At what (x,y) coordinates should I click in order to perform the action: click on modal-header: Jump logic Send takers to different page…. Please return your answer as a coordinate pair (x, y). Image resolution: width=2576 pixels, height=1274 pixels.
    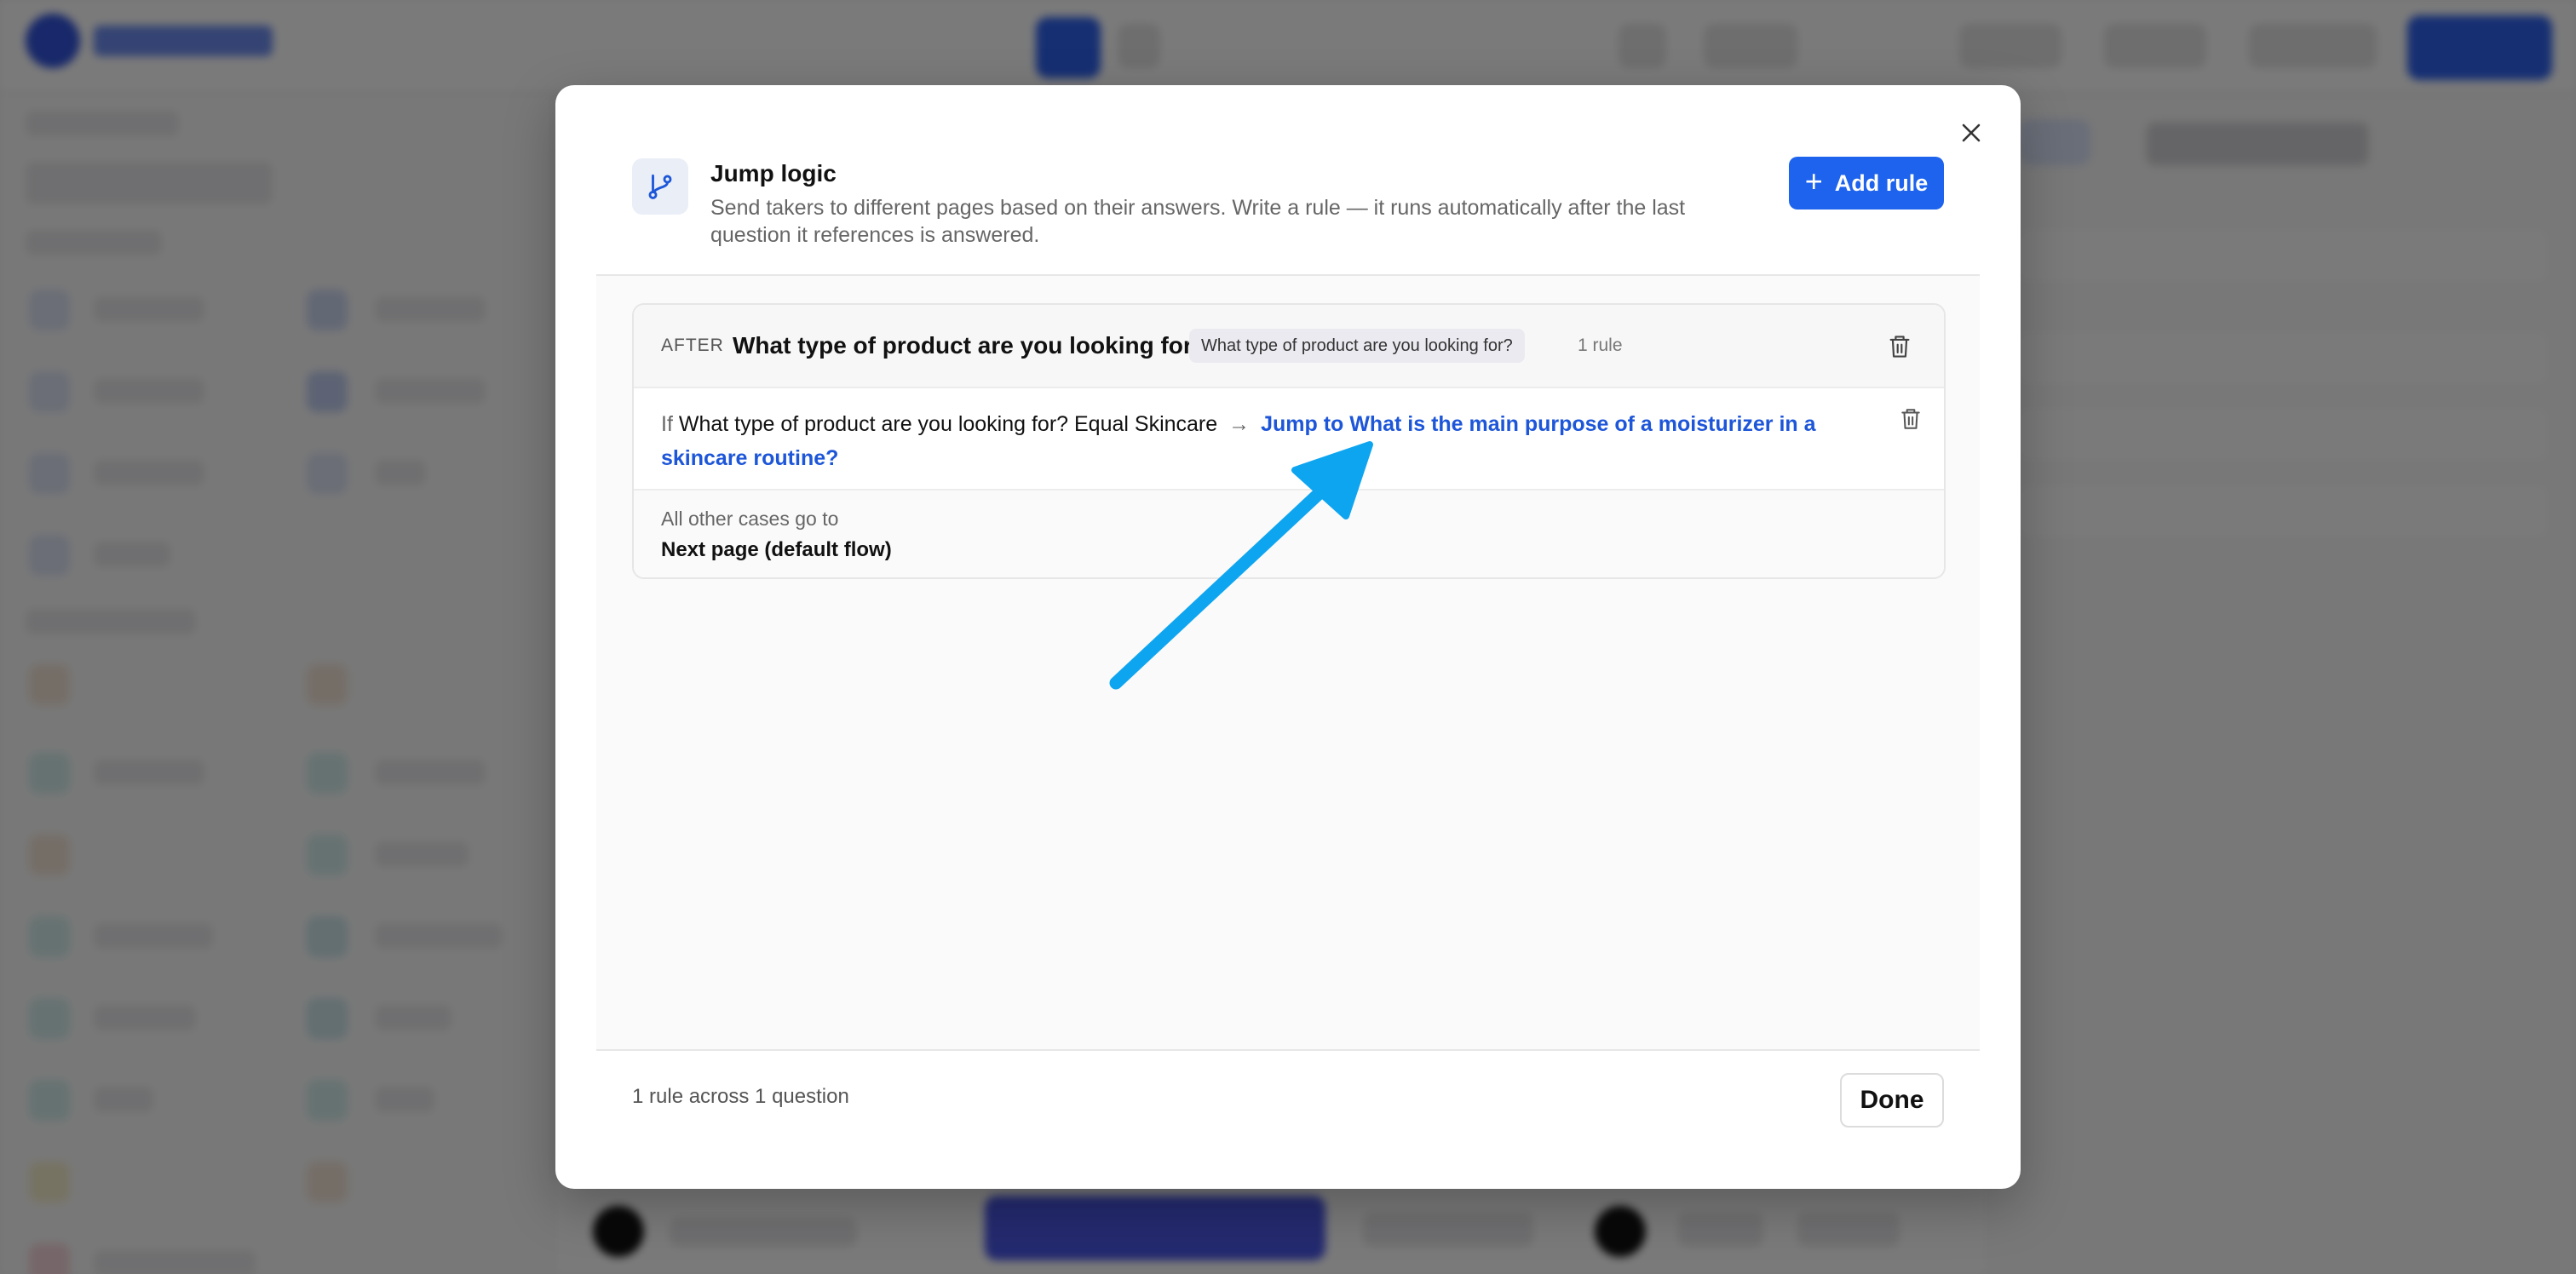
    Looking at the image, I should click on (1288, 216).